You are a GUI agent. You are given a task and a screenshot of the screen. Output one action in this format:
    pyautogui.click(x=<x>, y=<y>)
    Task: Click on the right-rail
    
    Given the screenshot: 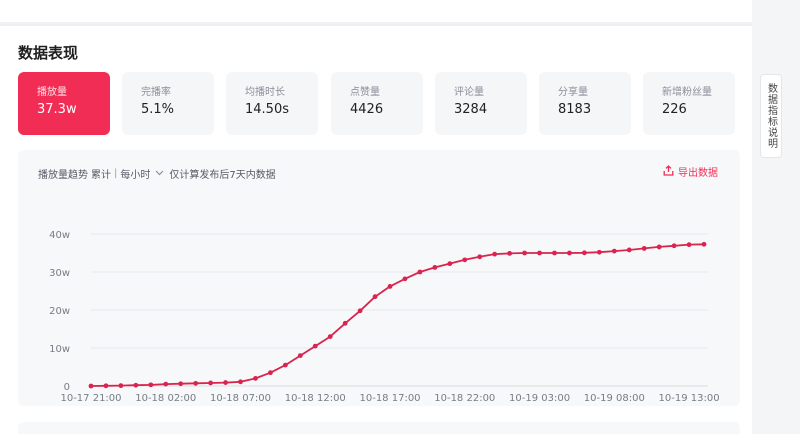 What is the action you would take?
    pyautogui.click(x=776, y=217)
    